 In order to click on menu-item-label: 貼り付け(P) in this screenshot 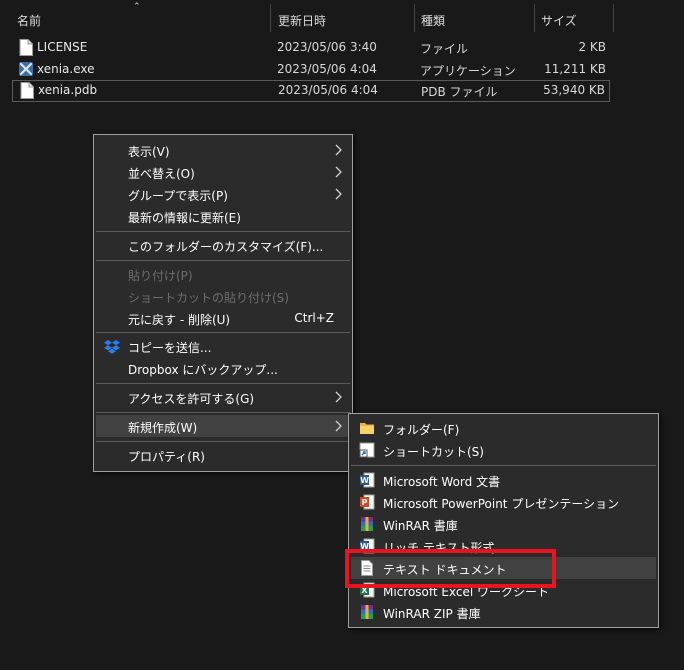, I will do `click(160, 276)`.